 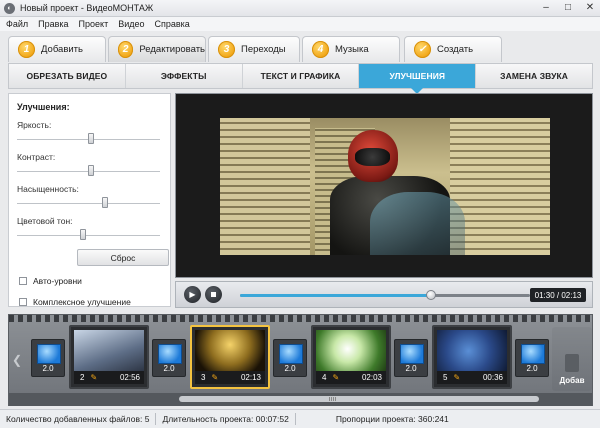 I want to click on tab-transitions: 3 Переходы, so click(x=254, y=49).